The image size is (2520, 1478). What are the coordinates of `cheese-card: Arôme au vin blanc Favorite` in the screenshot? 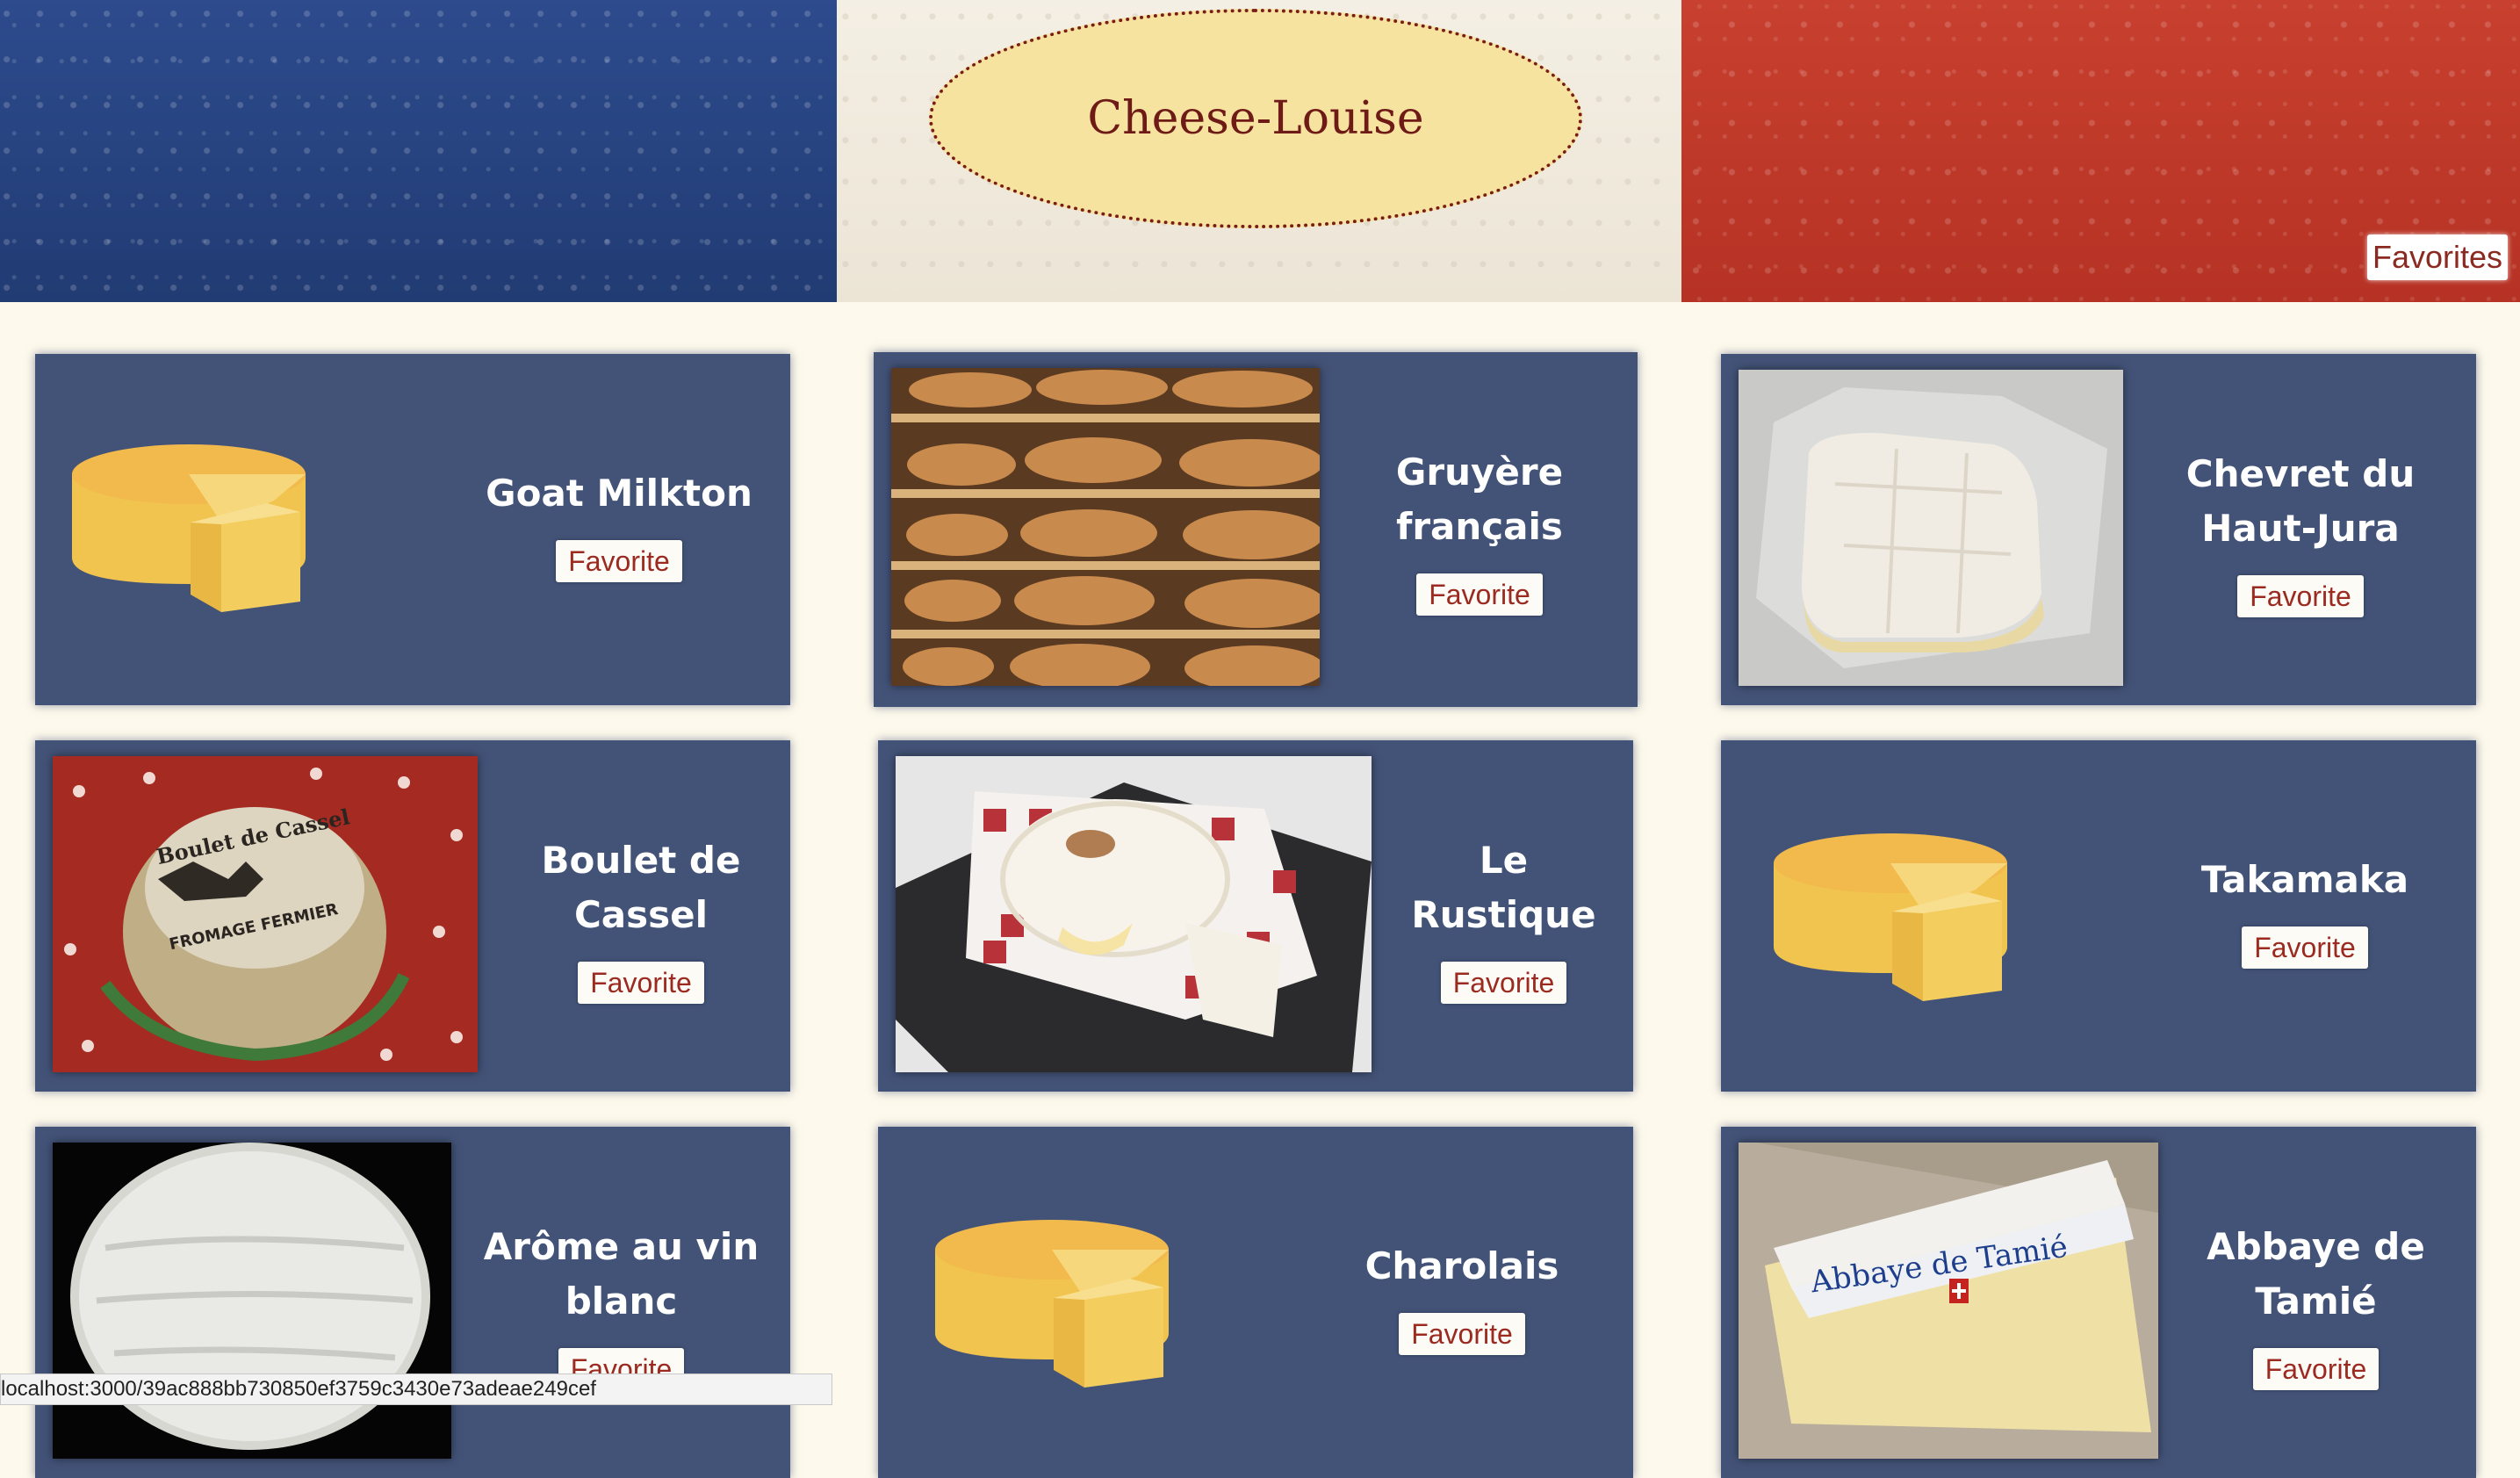 It's located at (412, 1302).